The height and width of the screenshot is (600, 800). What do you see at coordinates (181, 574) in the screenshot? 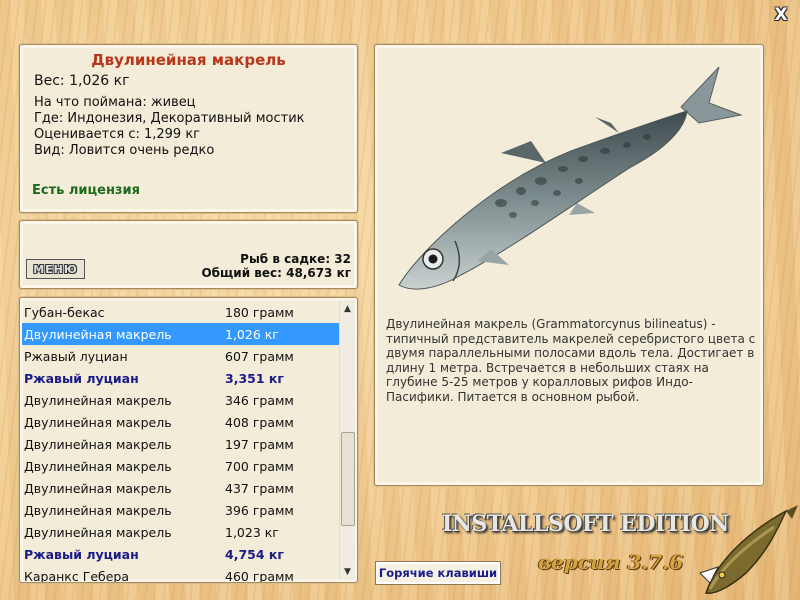
I see `fish-list-row: Каранкс Гебера 460 грамм` at bounding box center [181, 574].